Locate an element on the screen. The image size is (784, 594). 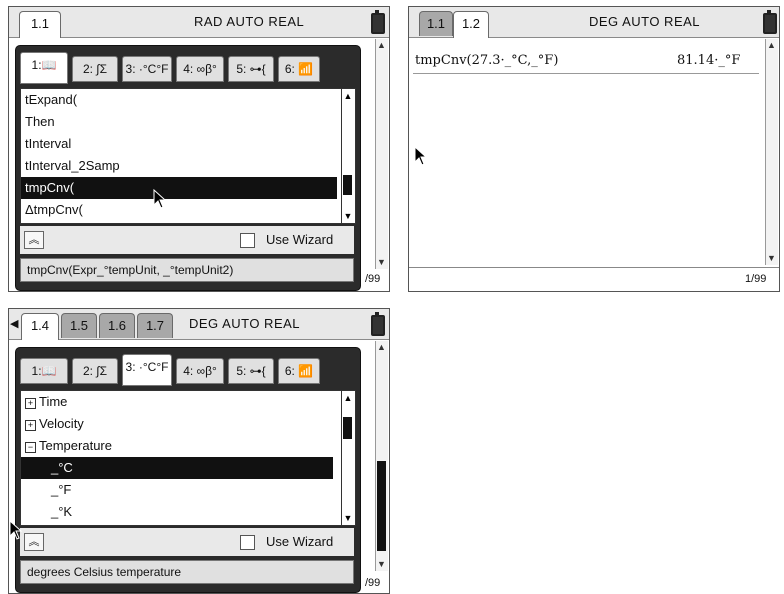
entry-line is located at coordinates (594, 278).